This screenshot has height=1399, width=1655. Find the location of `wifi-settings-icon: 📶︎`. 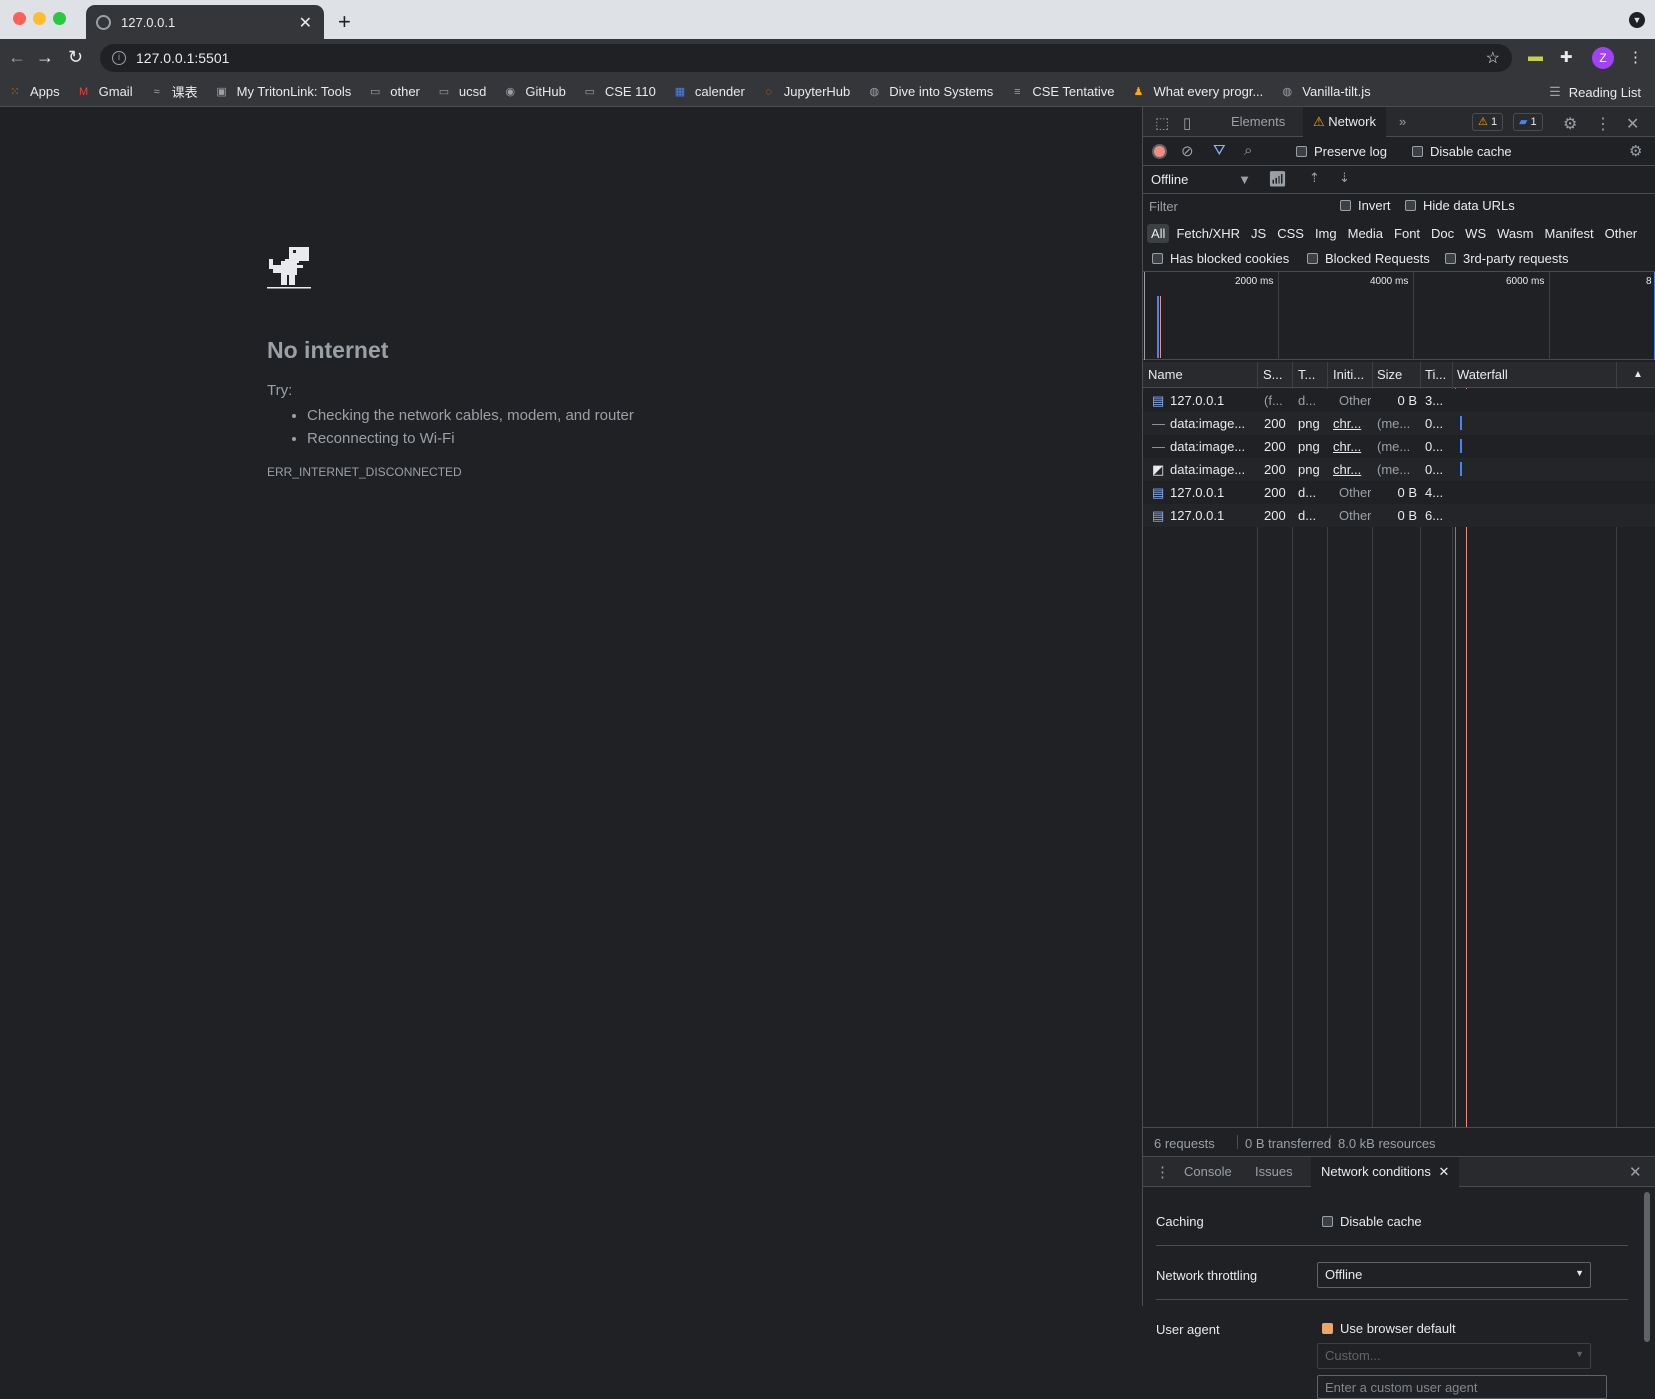

wifi-settings-icon: 📶︎ is located at coordinates (1277, 179).